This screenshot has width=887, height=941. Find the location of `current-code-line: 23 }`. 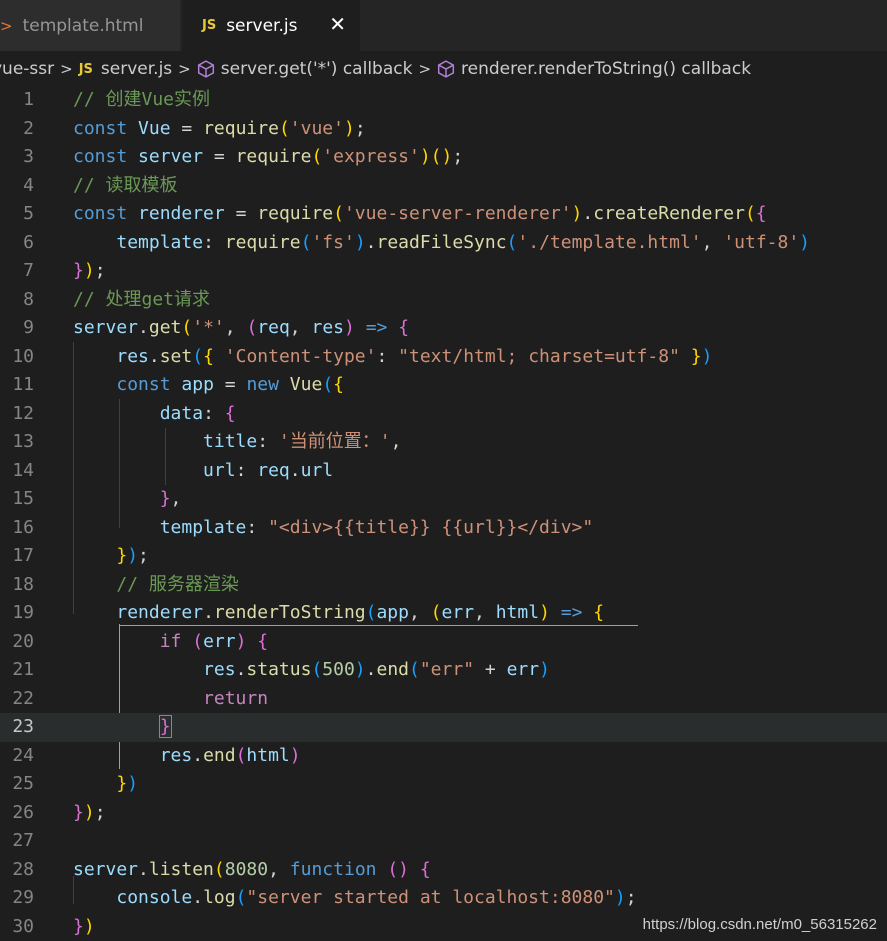

current-code-line: 23 } is located at coordinates (443, 727).